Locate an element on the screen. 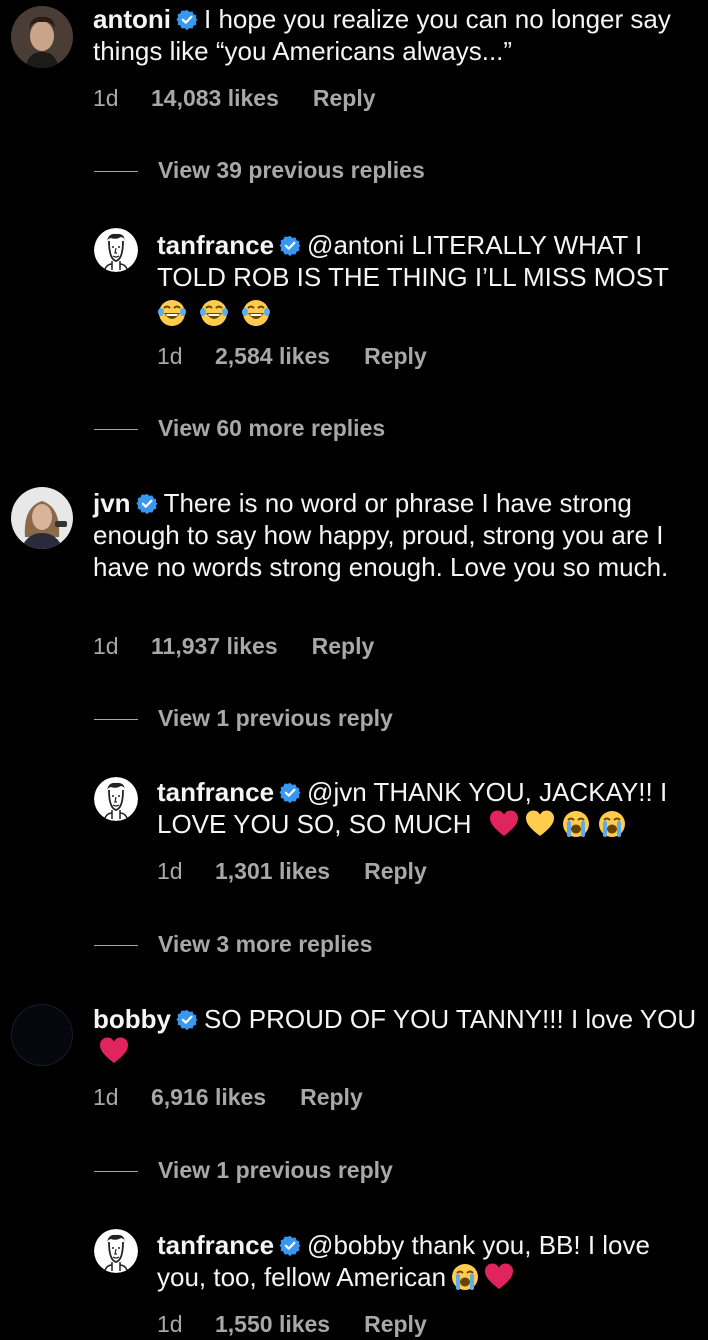  comment-likes: 6,916 likes is located at coordinates (208, 1097).